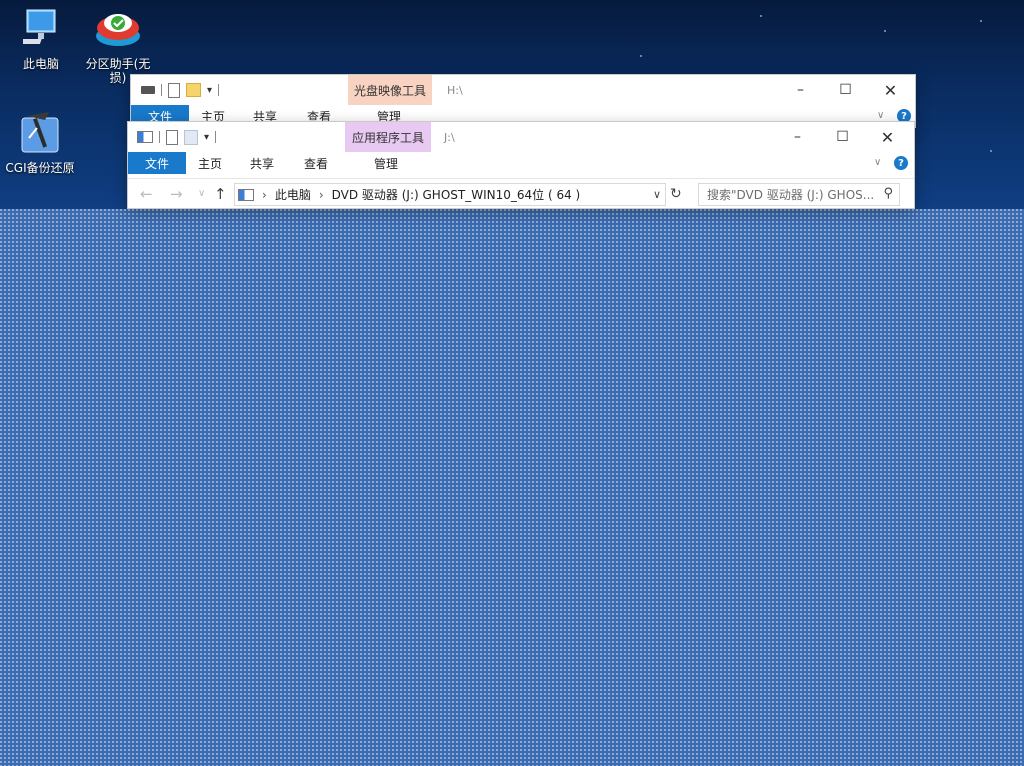 This screenshot has width=1024, height=766. Describe the element at coordinates (888, 193) in the screenshot. I see `search-icon: ⚲` at that location.